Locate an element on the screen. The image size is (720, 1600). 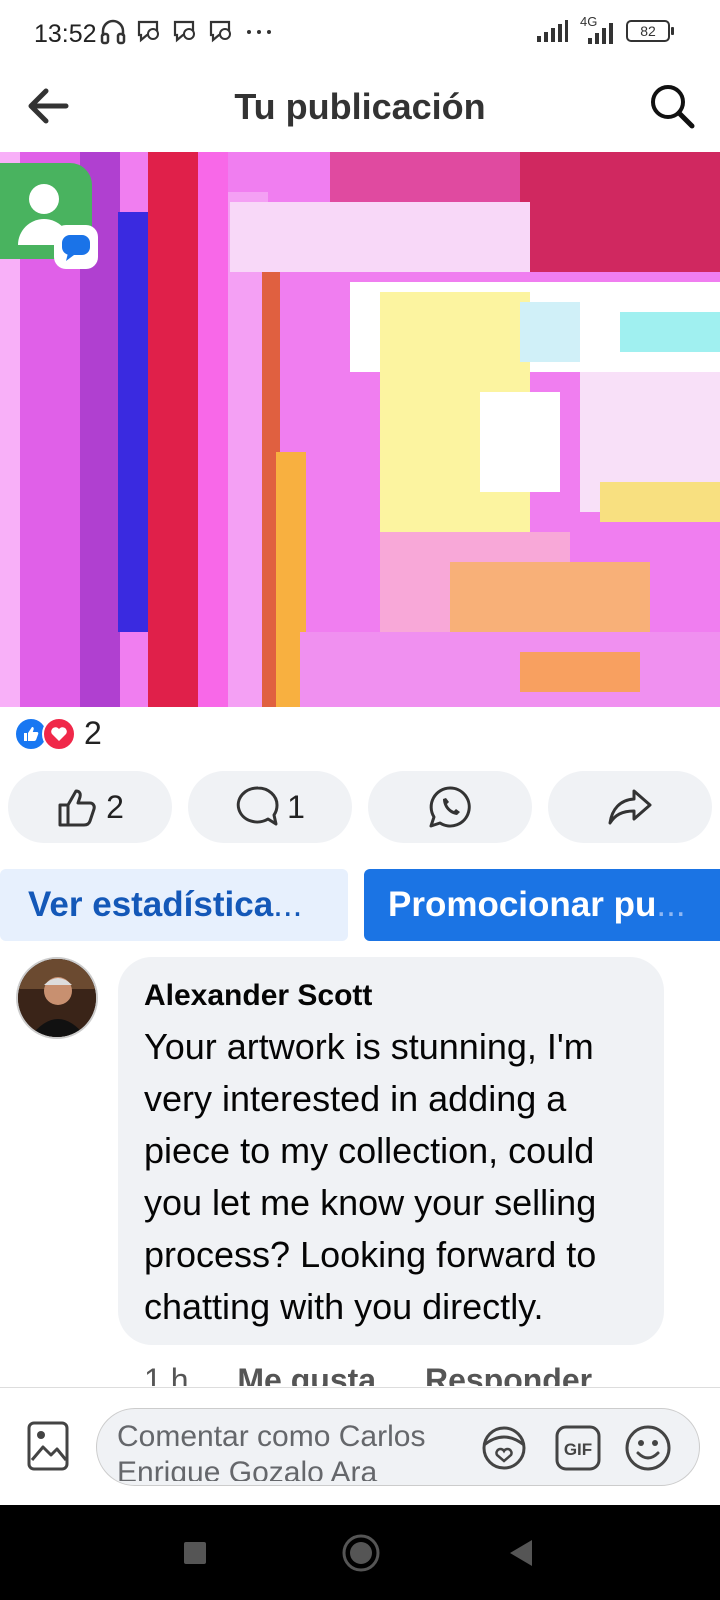
signal-icon is located at coordinates (552, 31).